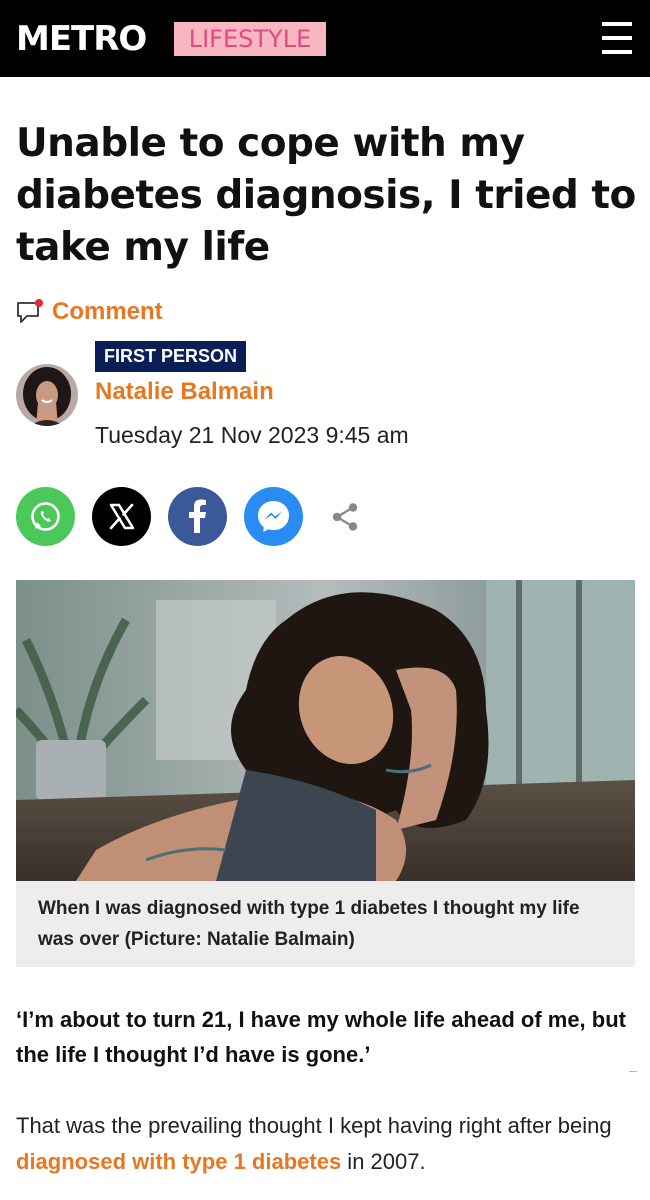 This screenshot has width=650, height=1200. What do you see at coordinates (107, 311) in the screenshot?
I see `comment-label: Comment` at bounding box center [107, 311].